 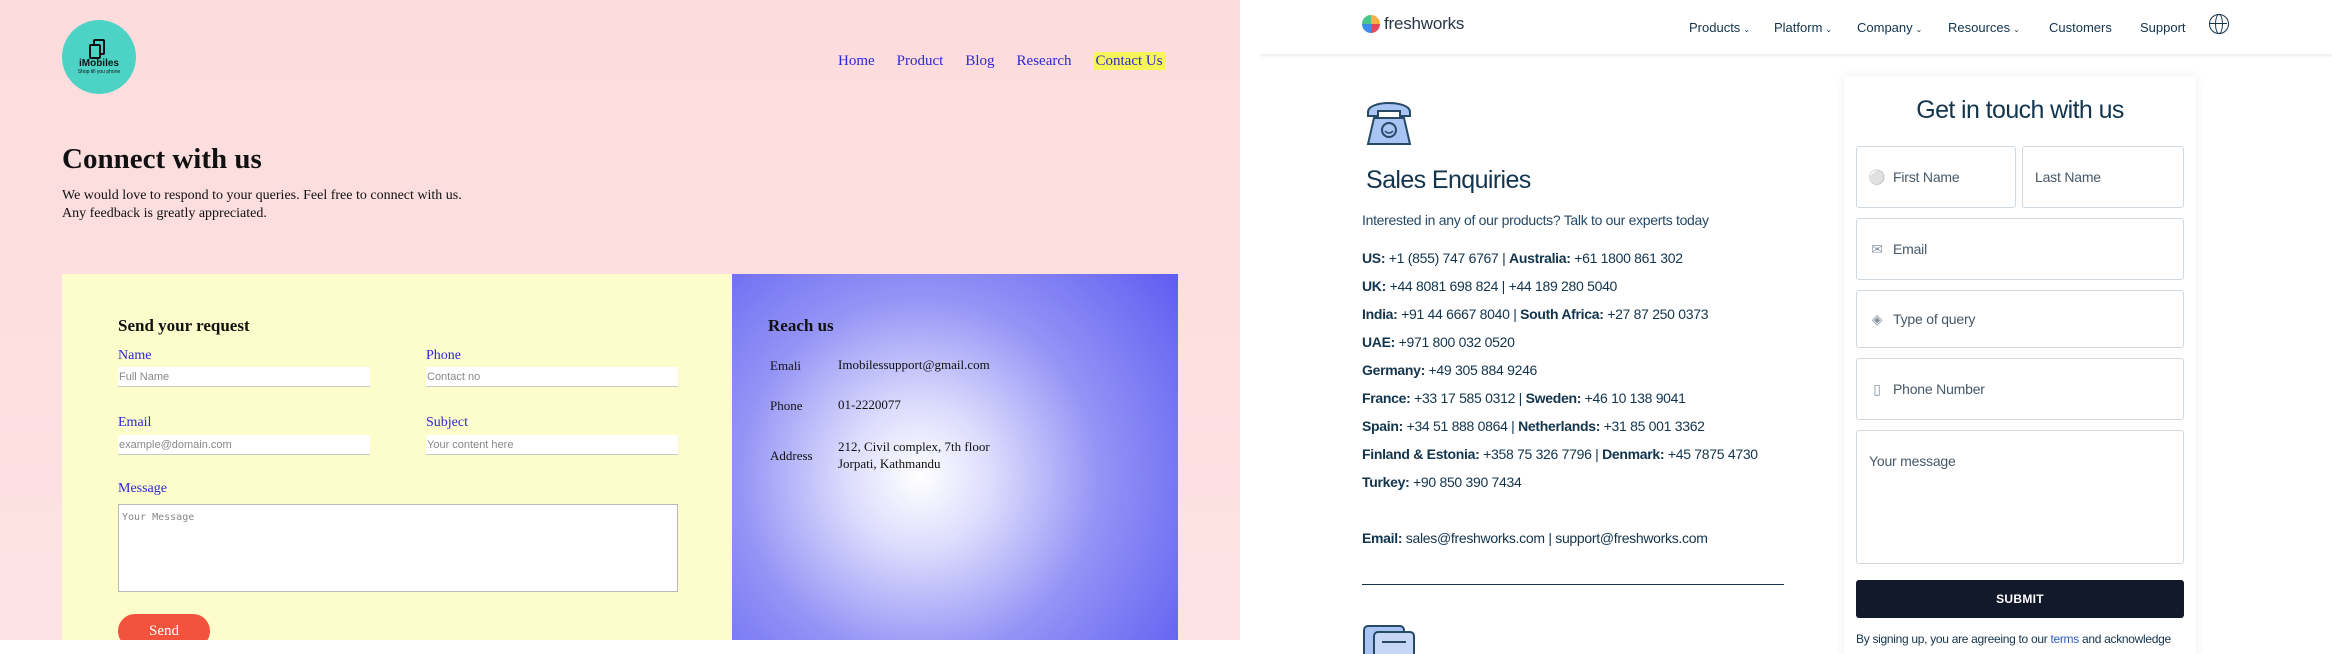 What do you see at coordinates (1540, 258) in the screenshot?
I see `country-label: Australia:` at bounding box center [1540, 258].